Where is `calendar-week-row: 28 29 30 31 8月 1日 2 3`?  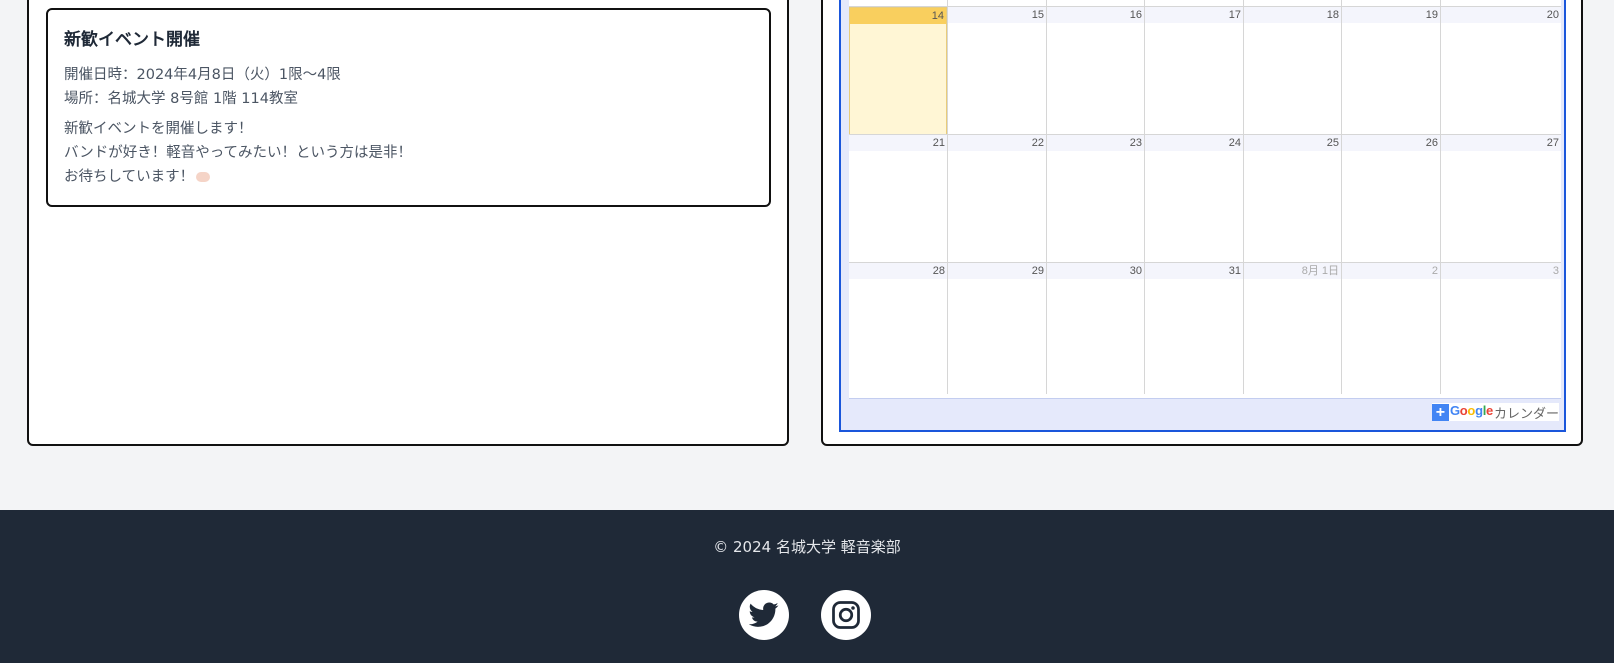 calendar-week-row: 28 29 30 31 8月 1日 2 3 is located at coordinates (1205, 328).